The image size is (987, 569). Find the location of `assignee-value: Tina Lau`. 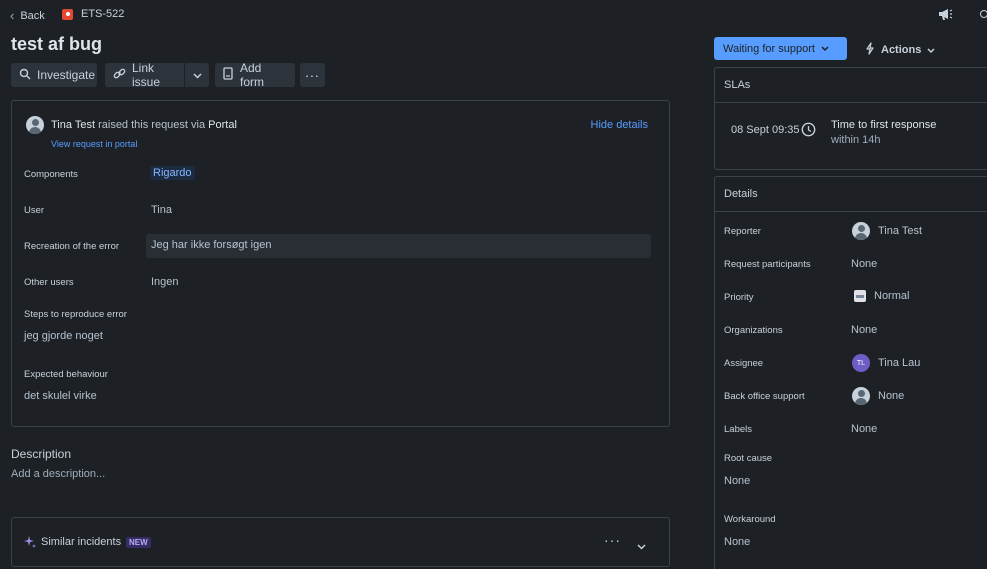

assignee-value: Tina Lau is located at coordinates (899, 363).